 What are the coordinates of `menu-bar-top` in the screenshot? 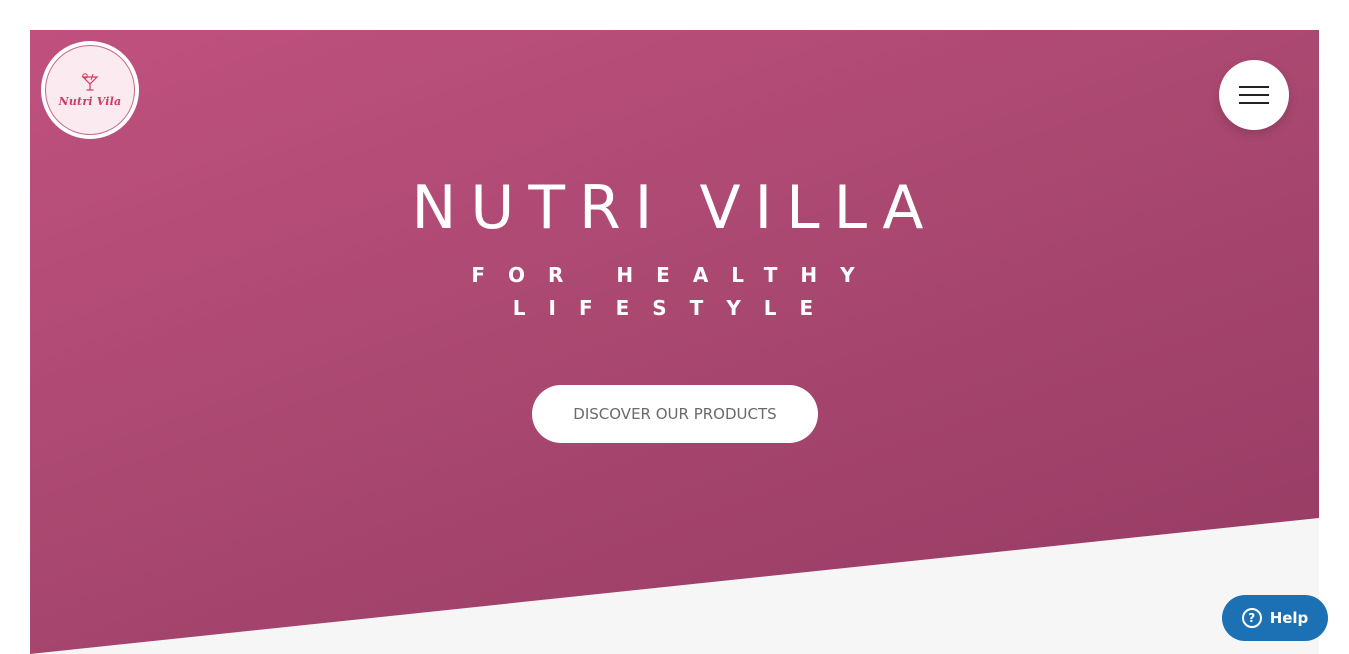 It's located at (1254, 87).